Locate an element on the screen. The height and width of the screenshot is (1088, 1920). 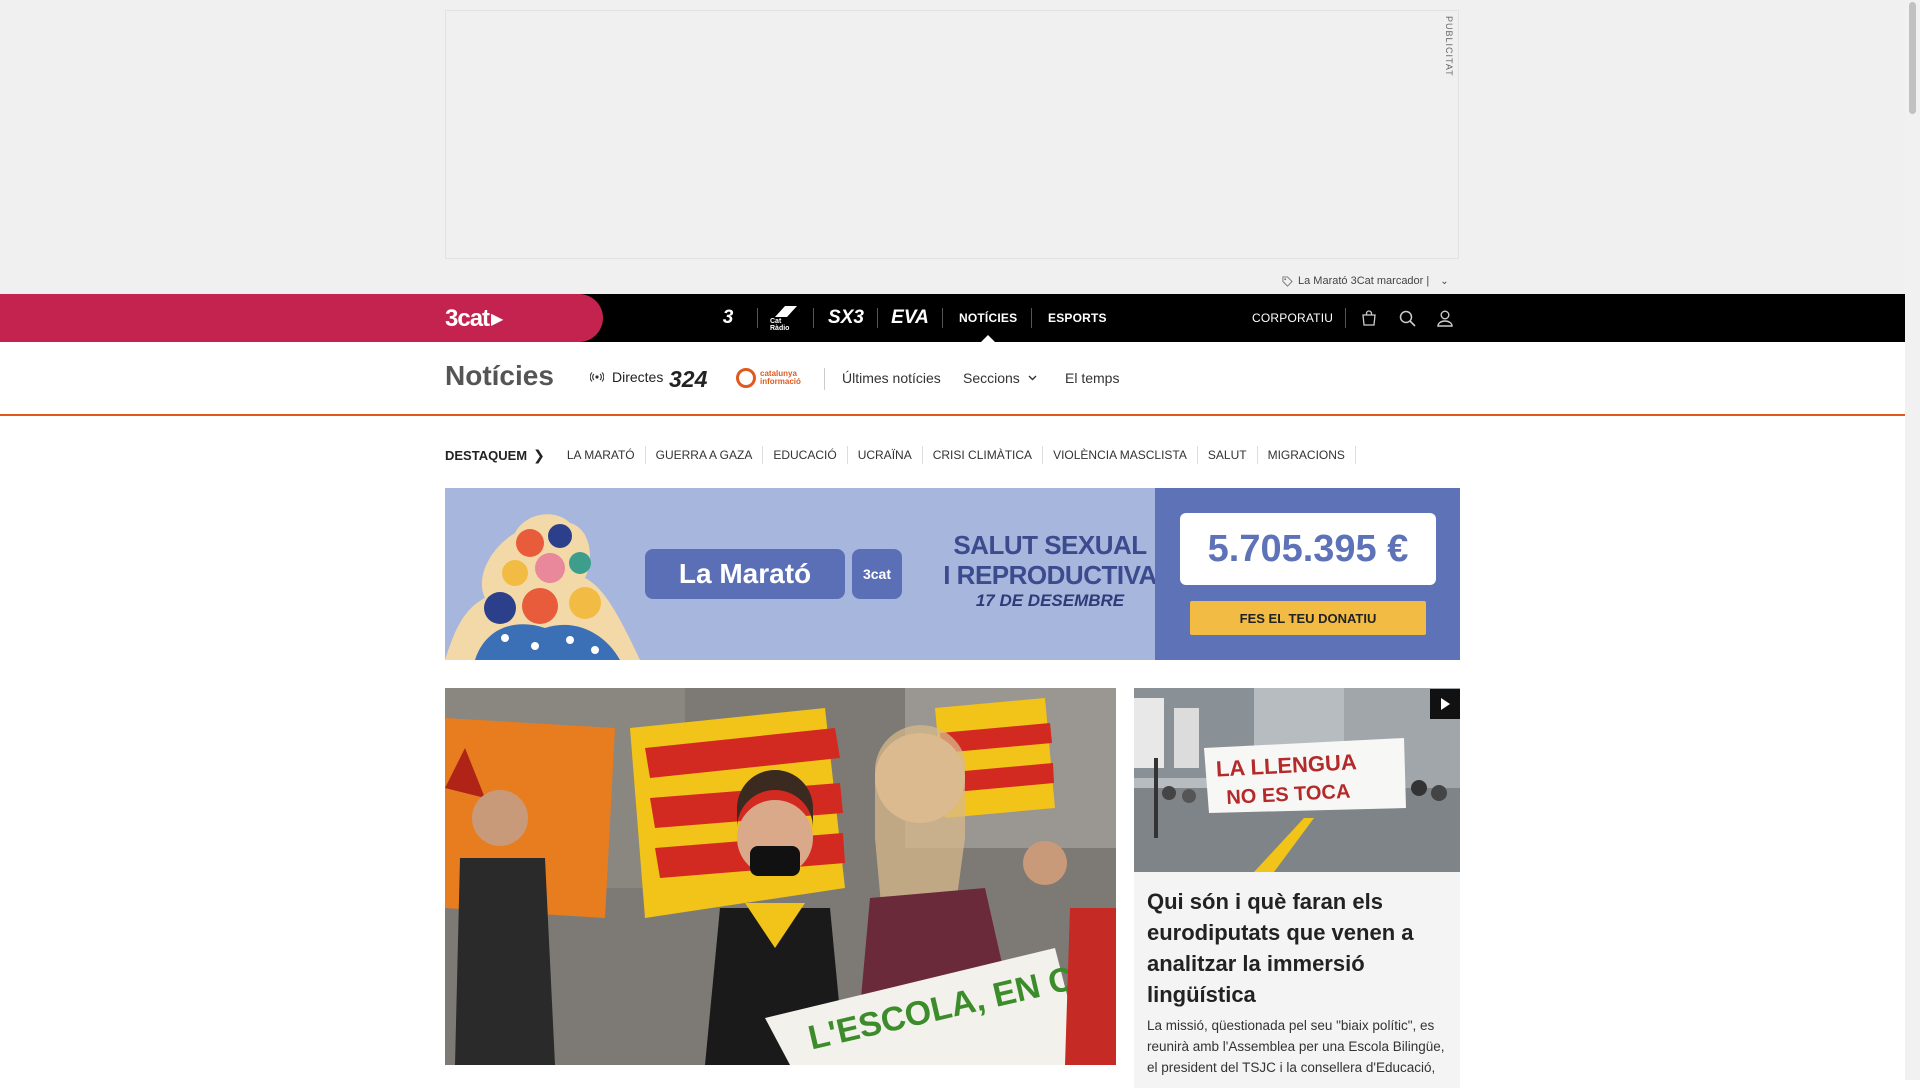
protest-photo: L'ESCOLA, EN CATALÀ is located at coordinates (780, 876).